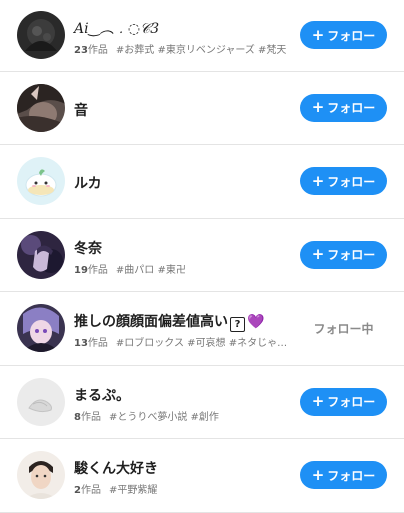 The width and height of the screenshot is (404, 513). I want to click on user-info: 音, so click(183, 108).